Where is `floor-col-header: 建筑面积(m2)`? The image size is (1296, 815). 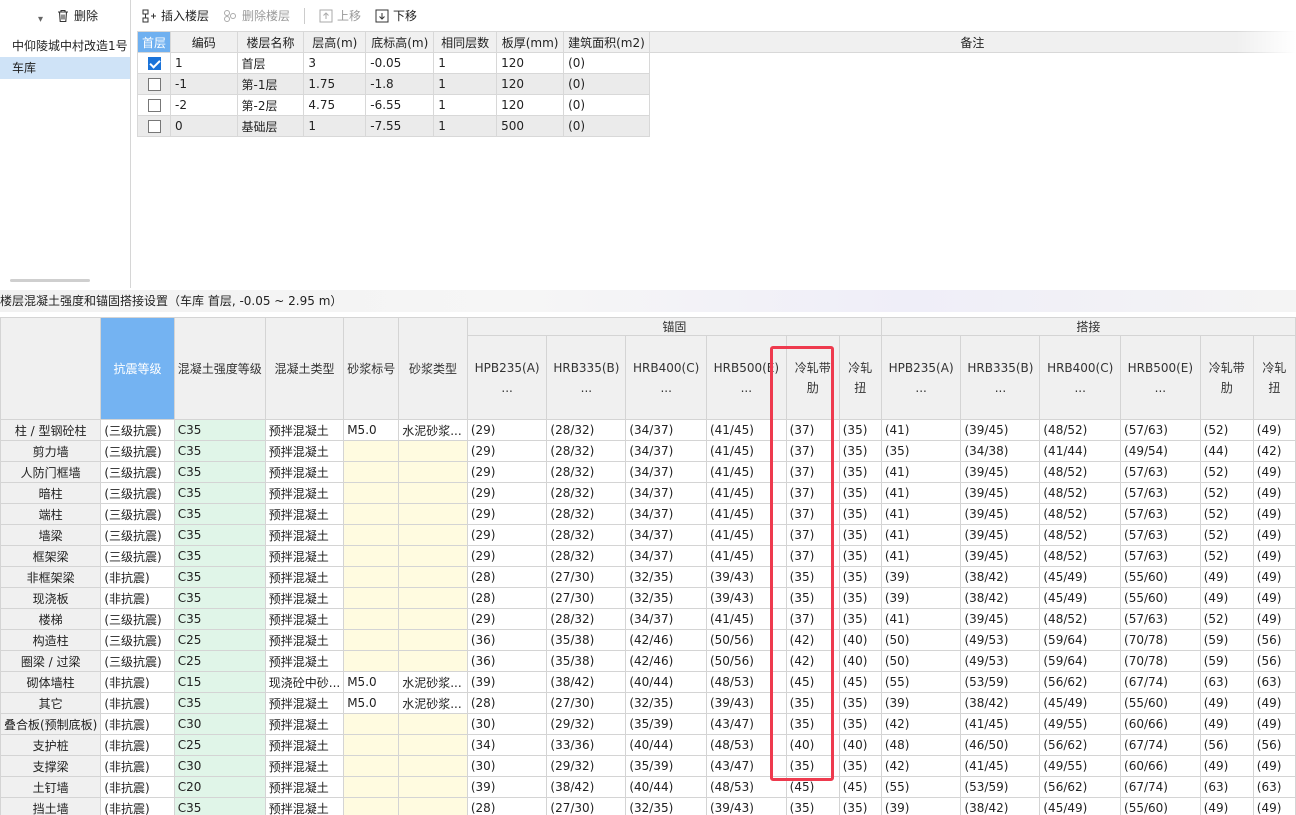
floor-col-header: 建筑面积(m2) is located at coordinates (606, 42).